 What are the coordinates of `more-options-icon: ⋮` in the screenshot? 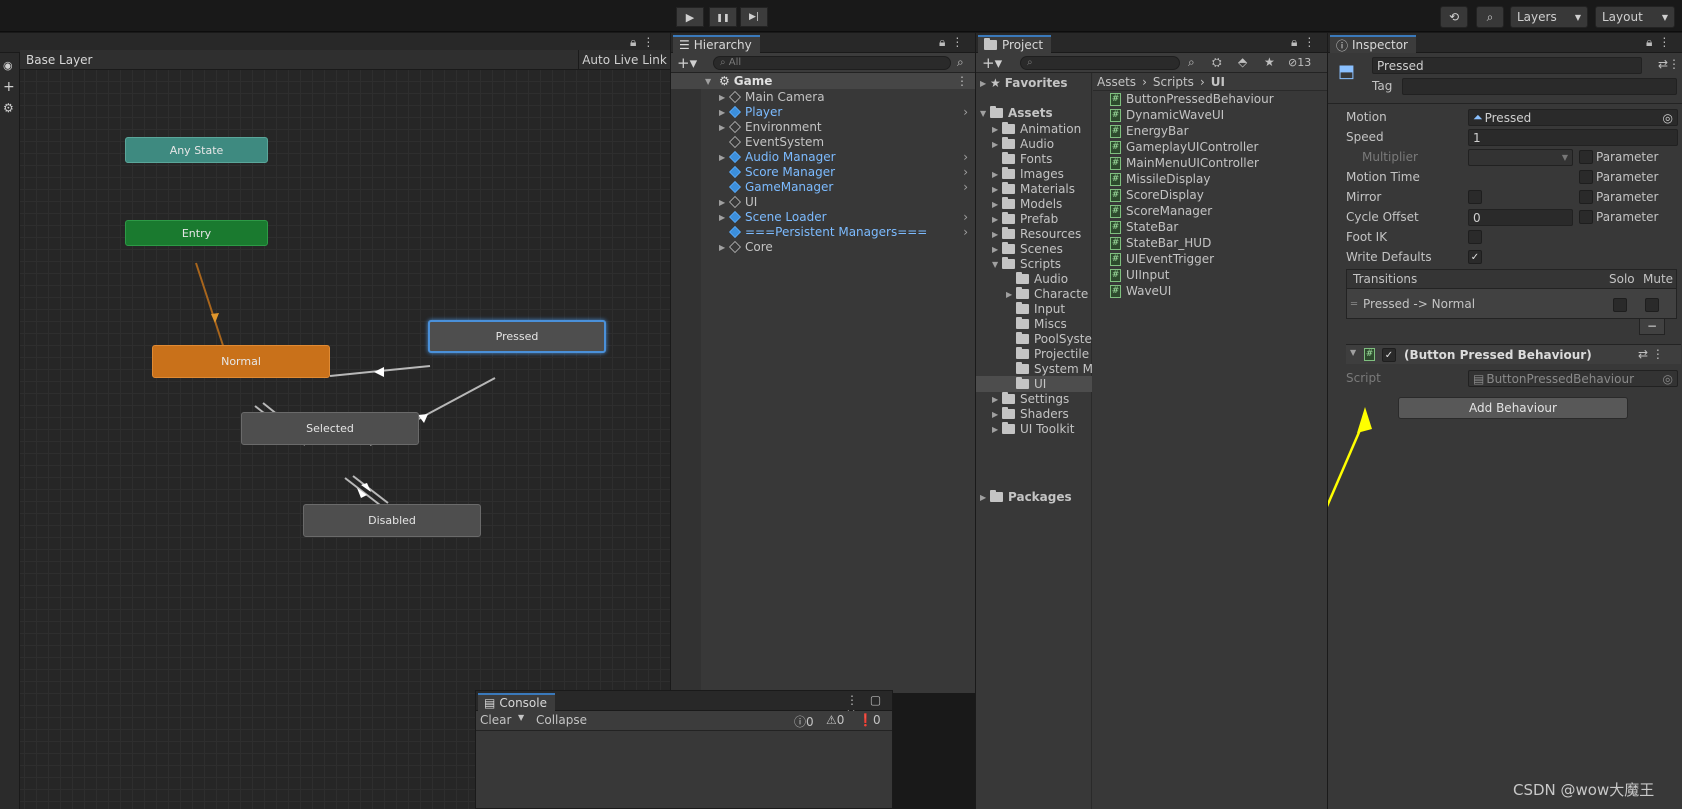 It's located at (962, 81).